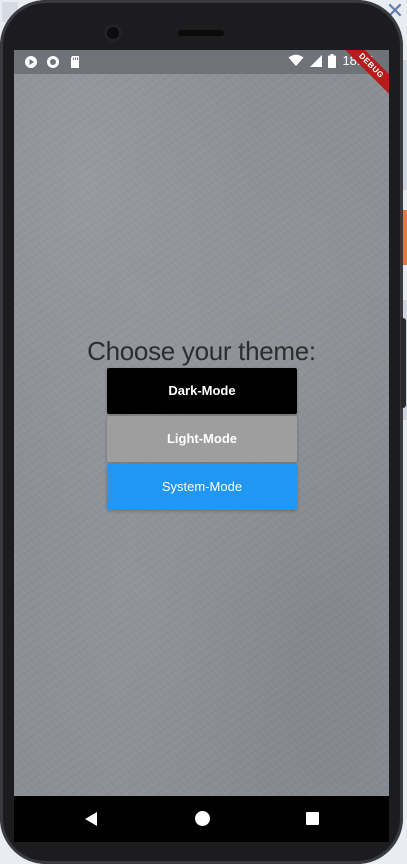 This screenshot has height=864, width=407. Describe the element at coordinates (201, 351) in the screenshot. I see `page-title: Choose your theme:` at that location.